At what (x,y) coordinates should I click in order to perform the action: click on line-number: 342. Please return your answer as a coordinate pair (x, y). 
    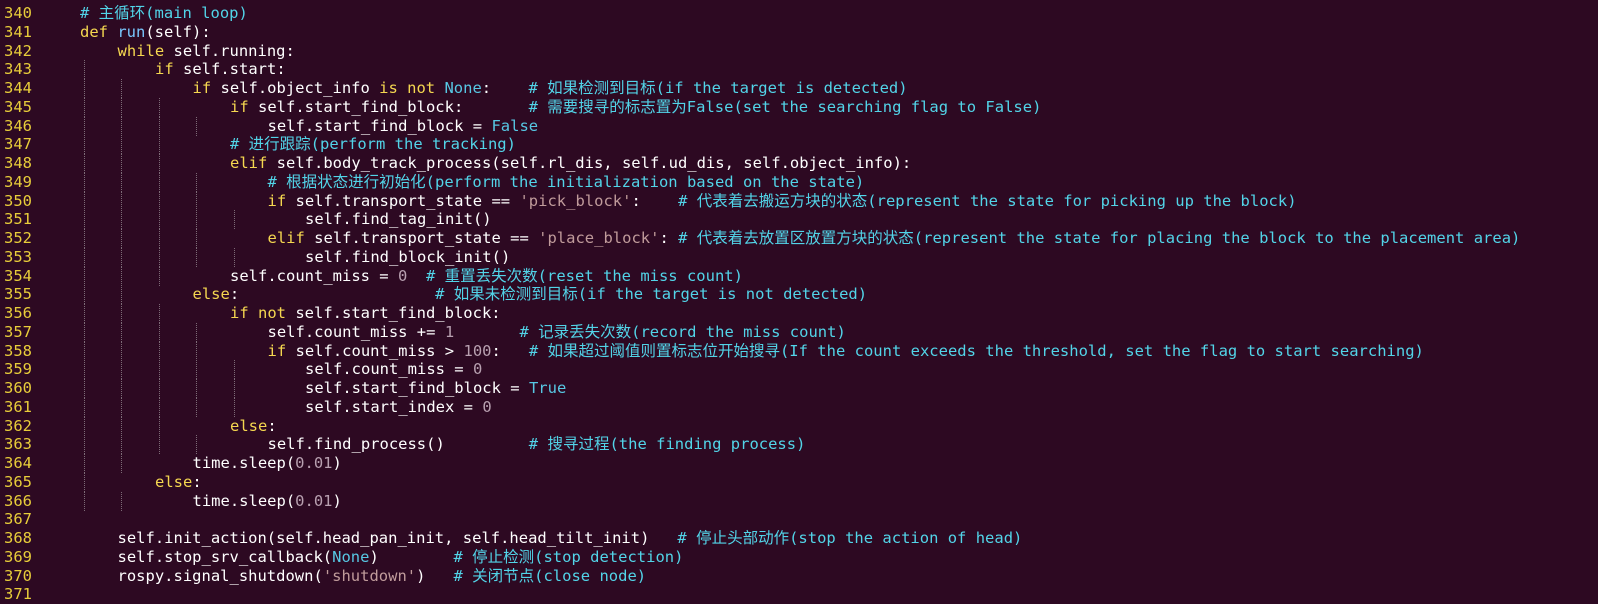
    Looking at the image, I should click on (18, 50).